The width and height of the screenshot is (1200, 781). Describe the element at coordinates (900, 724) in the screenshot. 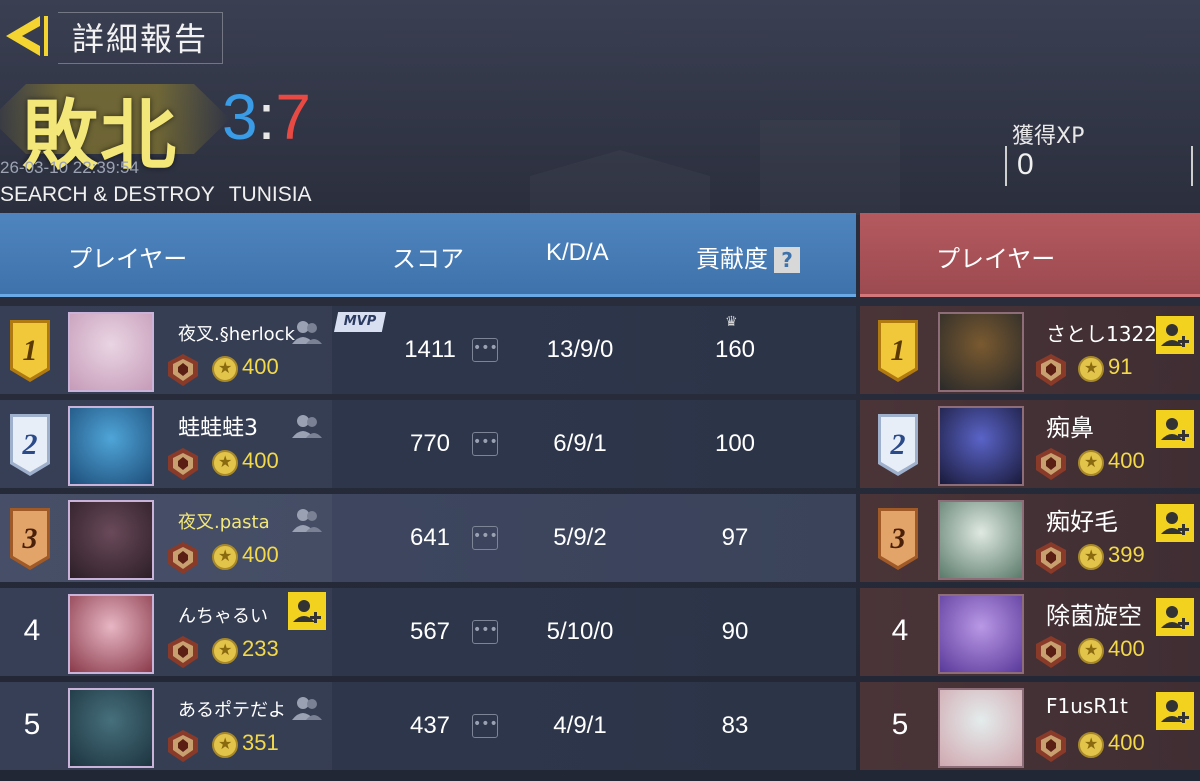

I see `rank-number: 5` at that location.